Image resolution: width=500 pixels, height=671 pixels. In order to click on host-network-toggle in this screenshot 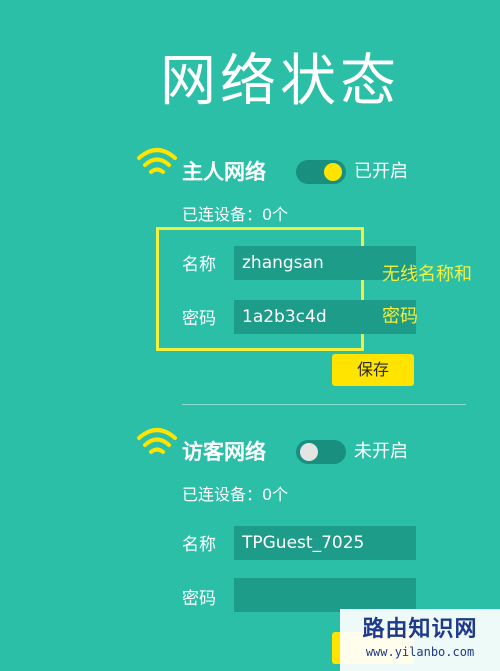, I will do `click(321, 172)`.